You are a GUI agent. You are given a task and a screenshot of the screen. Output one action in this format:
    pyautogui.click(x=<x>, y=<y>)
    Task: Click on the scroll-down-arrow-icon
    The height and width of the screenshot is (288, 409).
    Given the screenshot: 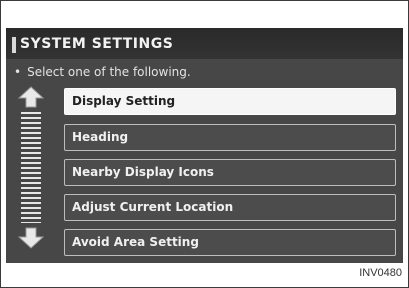 What is the action you would take?
    pyautogui.click(x=31, y=238)
    